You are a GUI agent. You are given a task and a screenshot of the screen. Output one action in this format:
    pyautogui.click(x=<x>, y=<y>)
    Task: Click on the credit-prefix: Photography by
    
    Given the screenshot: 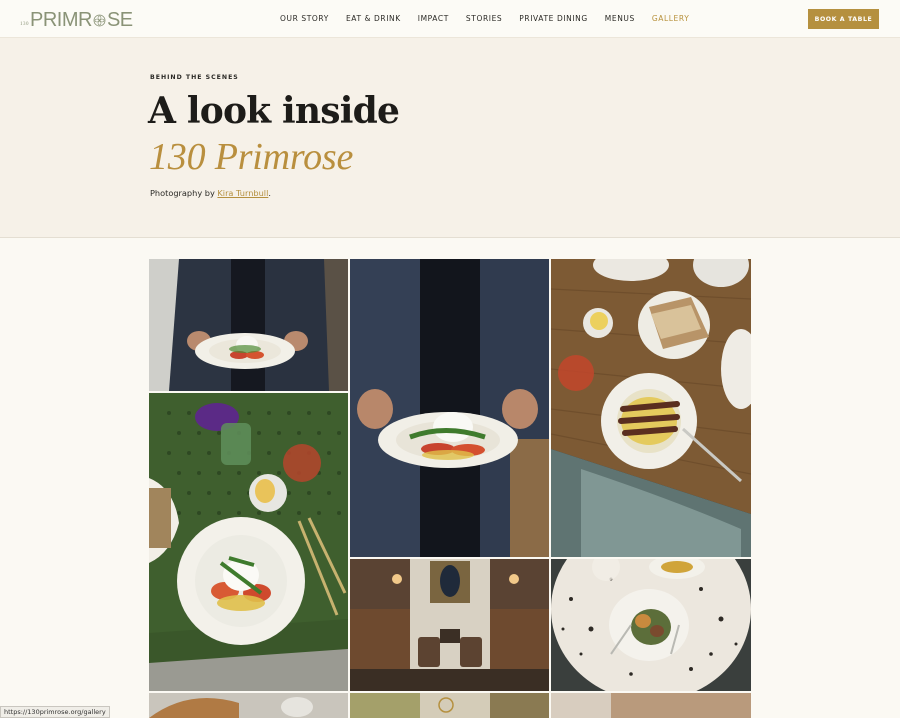 What is the action you would take?
    pyautogui.click(x=184, y=193)
    